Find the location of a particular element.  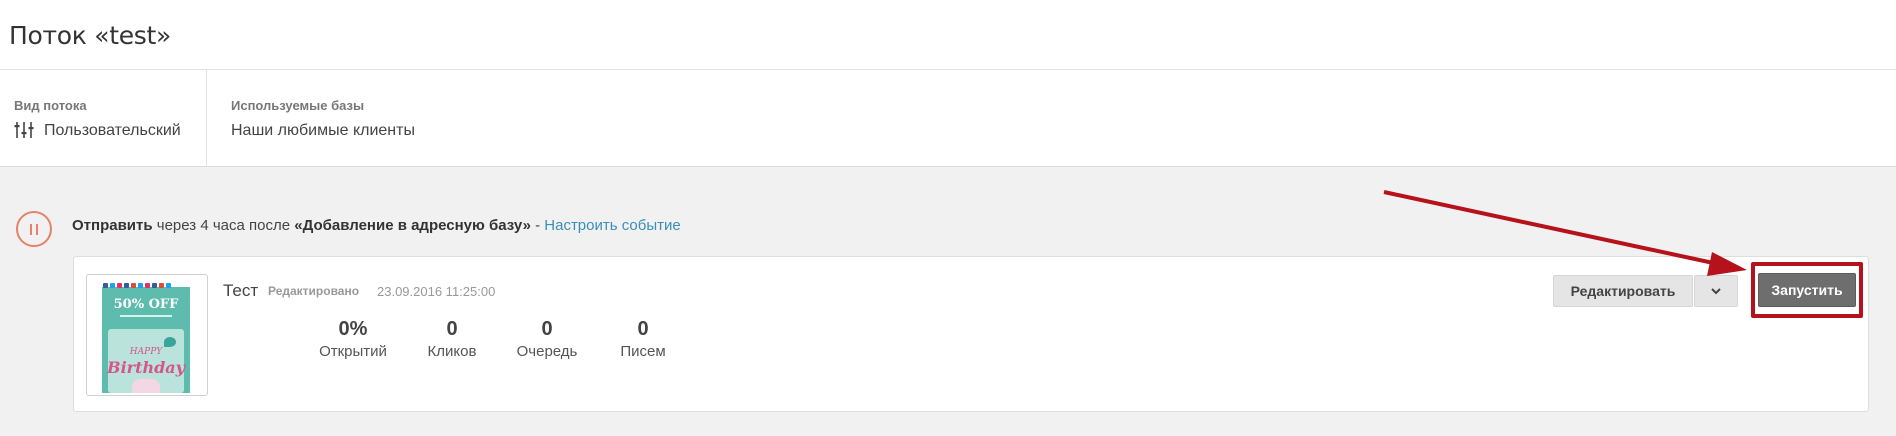

stat-opens: 0% Открытий is located at coordinates (353, 338).